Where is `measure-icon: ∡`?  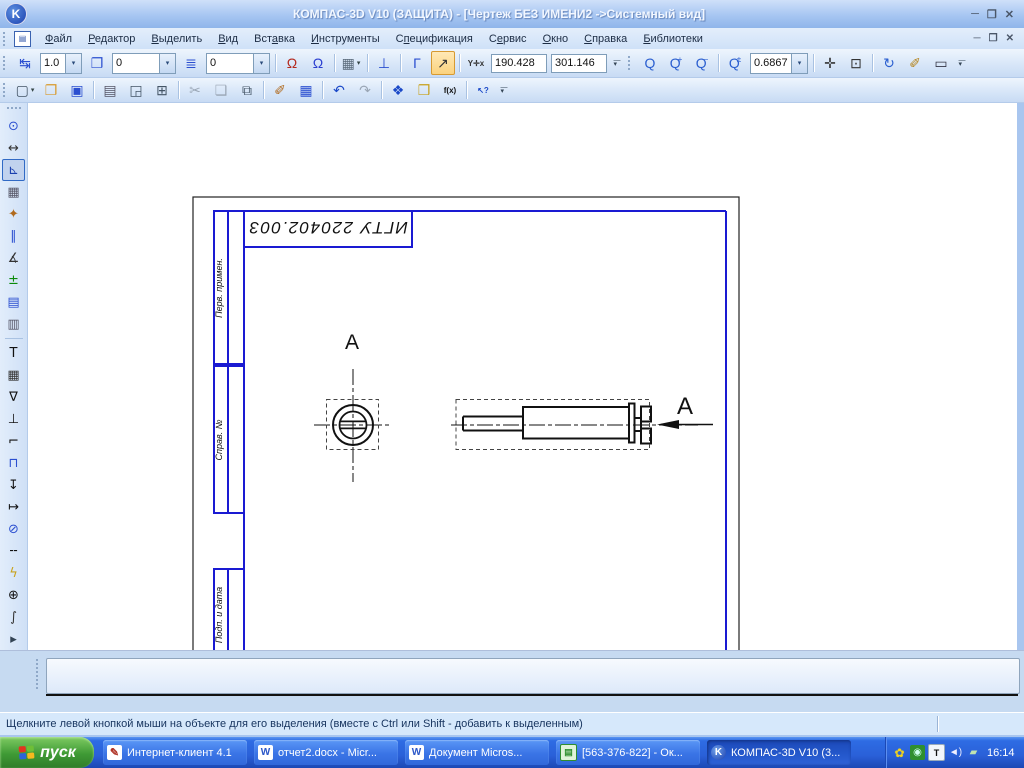
measure-icon: ∡ is located at coordinates (13, 258).